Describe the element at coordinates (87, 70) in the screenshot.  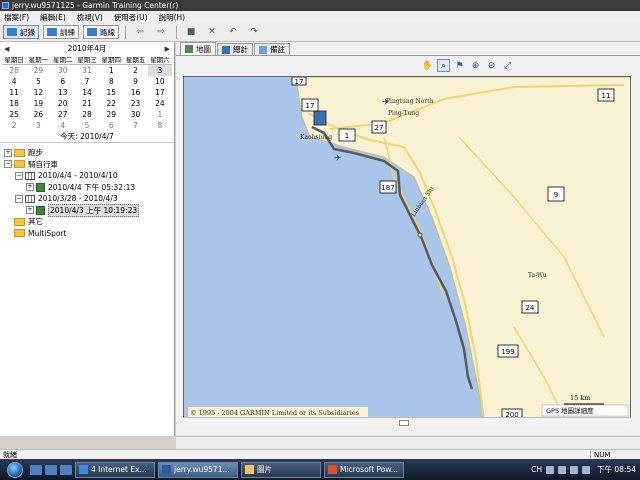
I see `calendar-day: 31` at that location.